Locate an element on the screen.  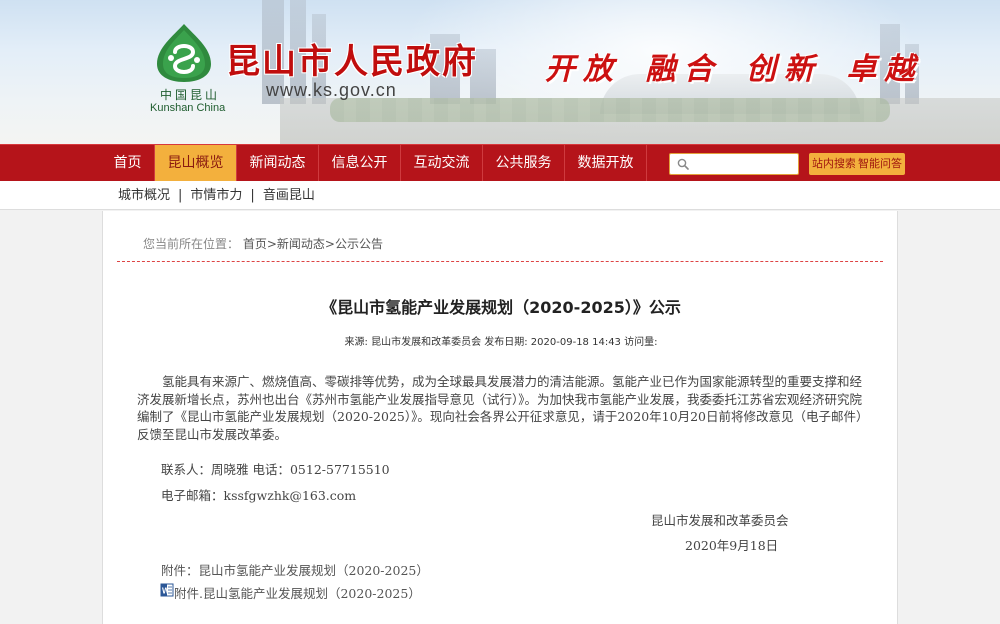
nav-item-interaction: 互动交流 is located at coordinates (442, 163).